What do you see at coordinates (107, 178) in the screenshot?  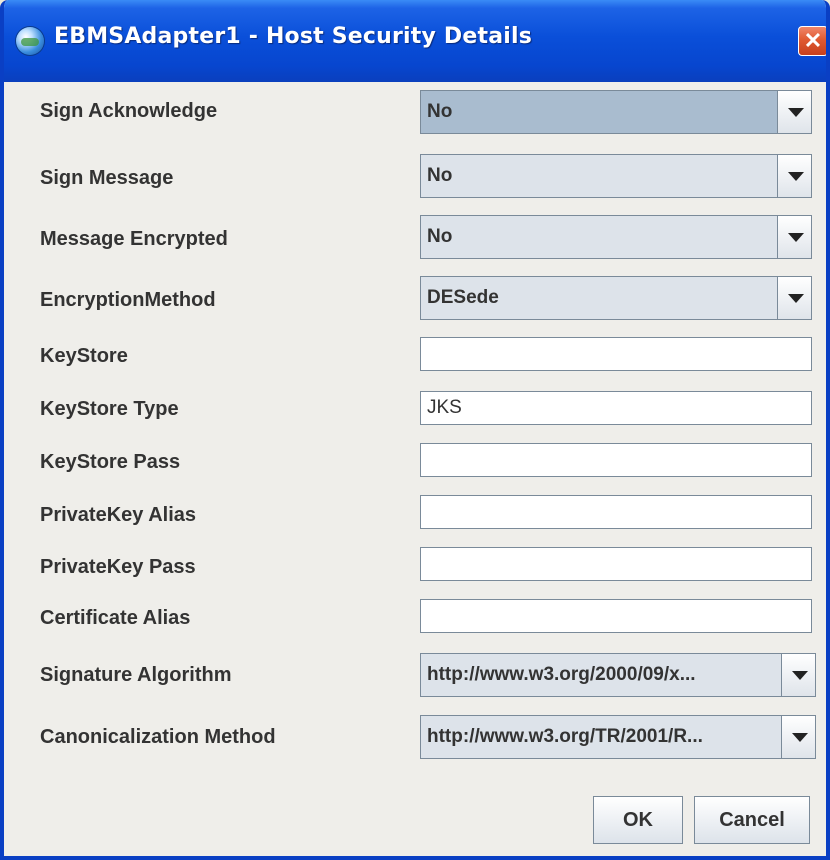 I see `sign-message-label: Sign Message` at bounding box center [107, 178].